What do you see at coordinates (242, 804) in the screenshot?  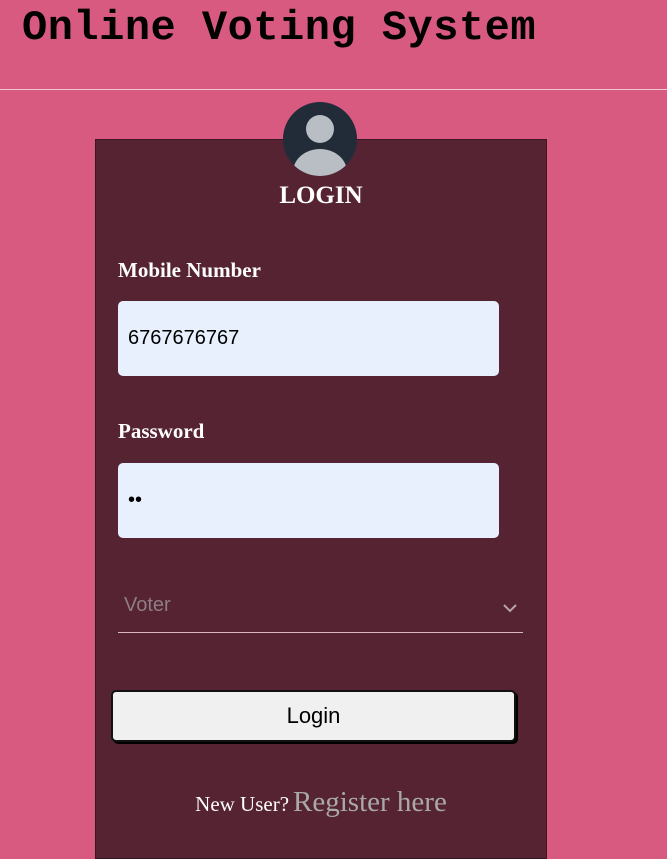 I see `new-user-prompt: New User?` at bounding box center [242, 804].